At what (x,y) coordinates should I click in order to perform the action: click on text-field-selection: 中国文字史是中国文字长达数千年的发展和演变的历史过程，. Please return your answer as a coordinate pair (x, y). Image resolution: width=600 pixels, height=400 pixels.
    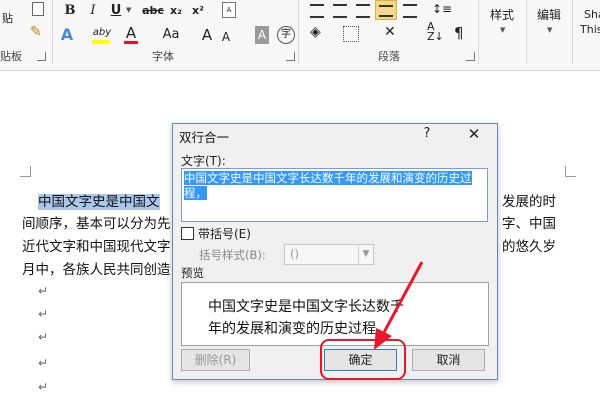
    Looking at the image, I should click on (328, 185).